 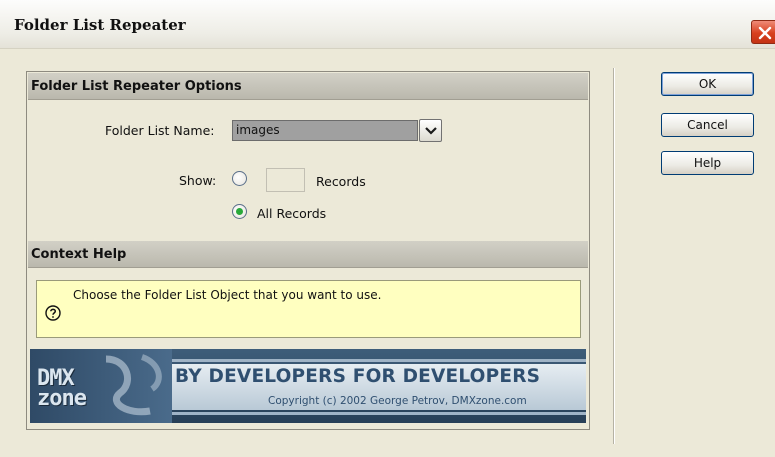 I want to click on show-label: Show:, so click(x=198, y=180).